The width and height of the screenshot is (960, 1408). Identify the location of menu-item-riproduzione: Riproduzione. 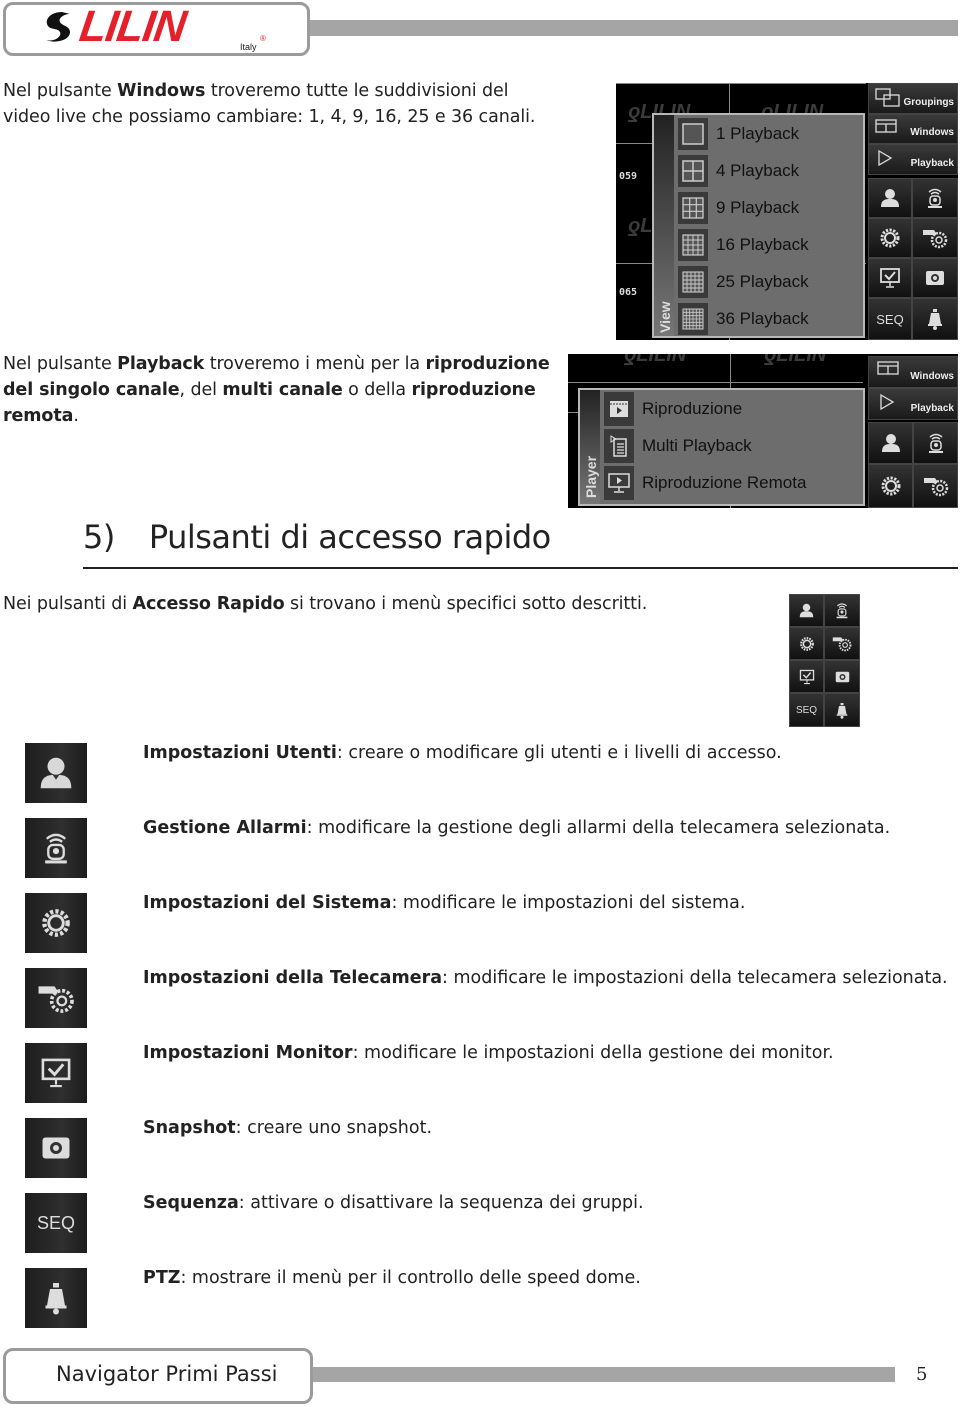
(673, 409).